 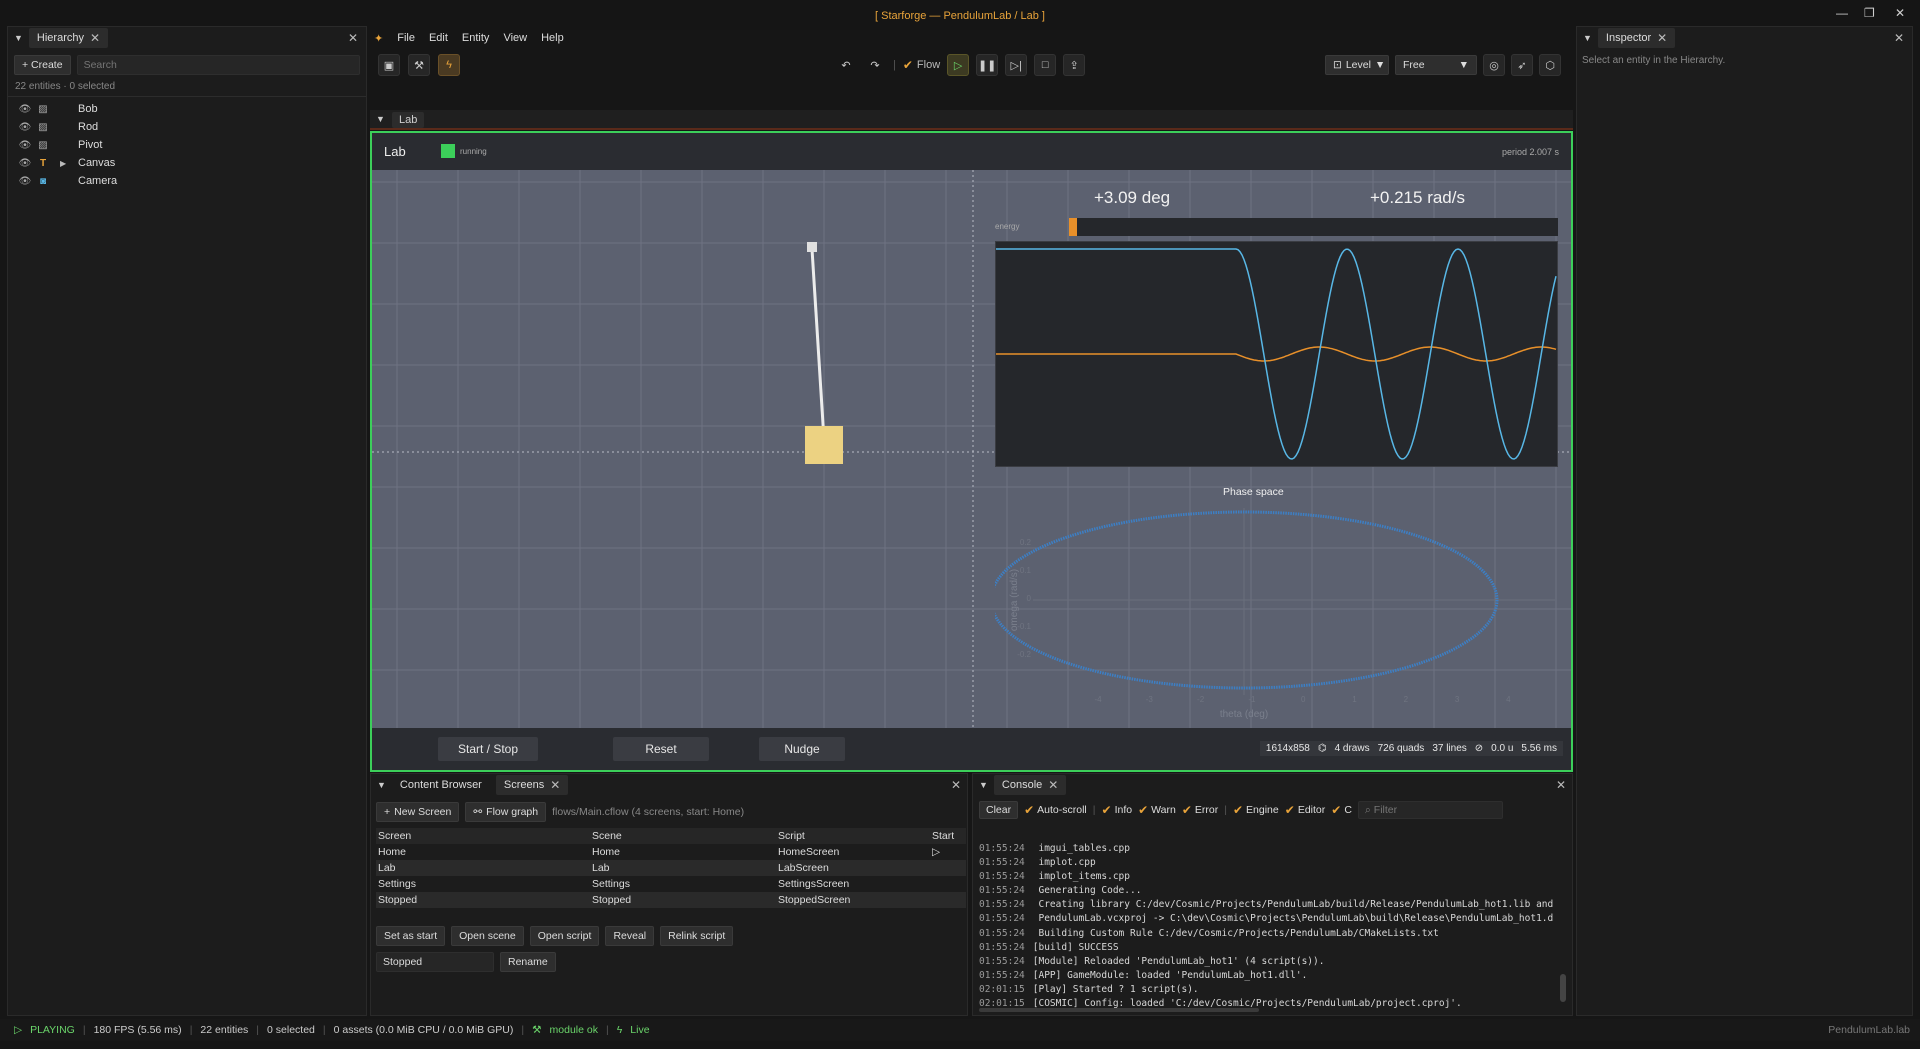 I want to click on flow-toggle: ✔ Flow, so click(x=921, y=65).